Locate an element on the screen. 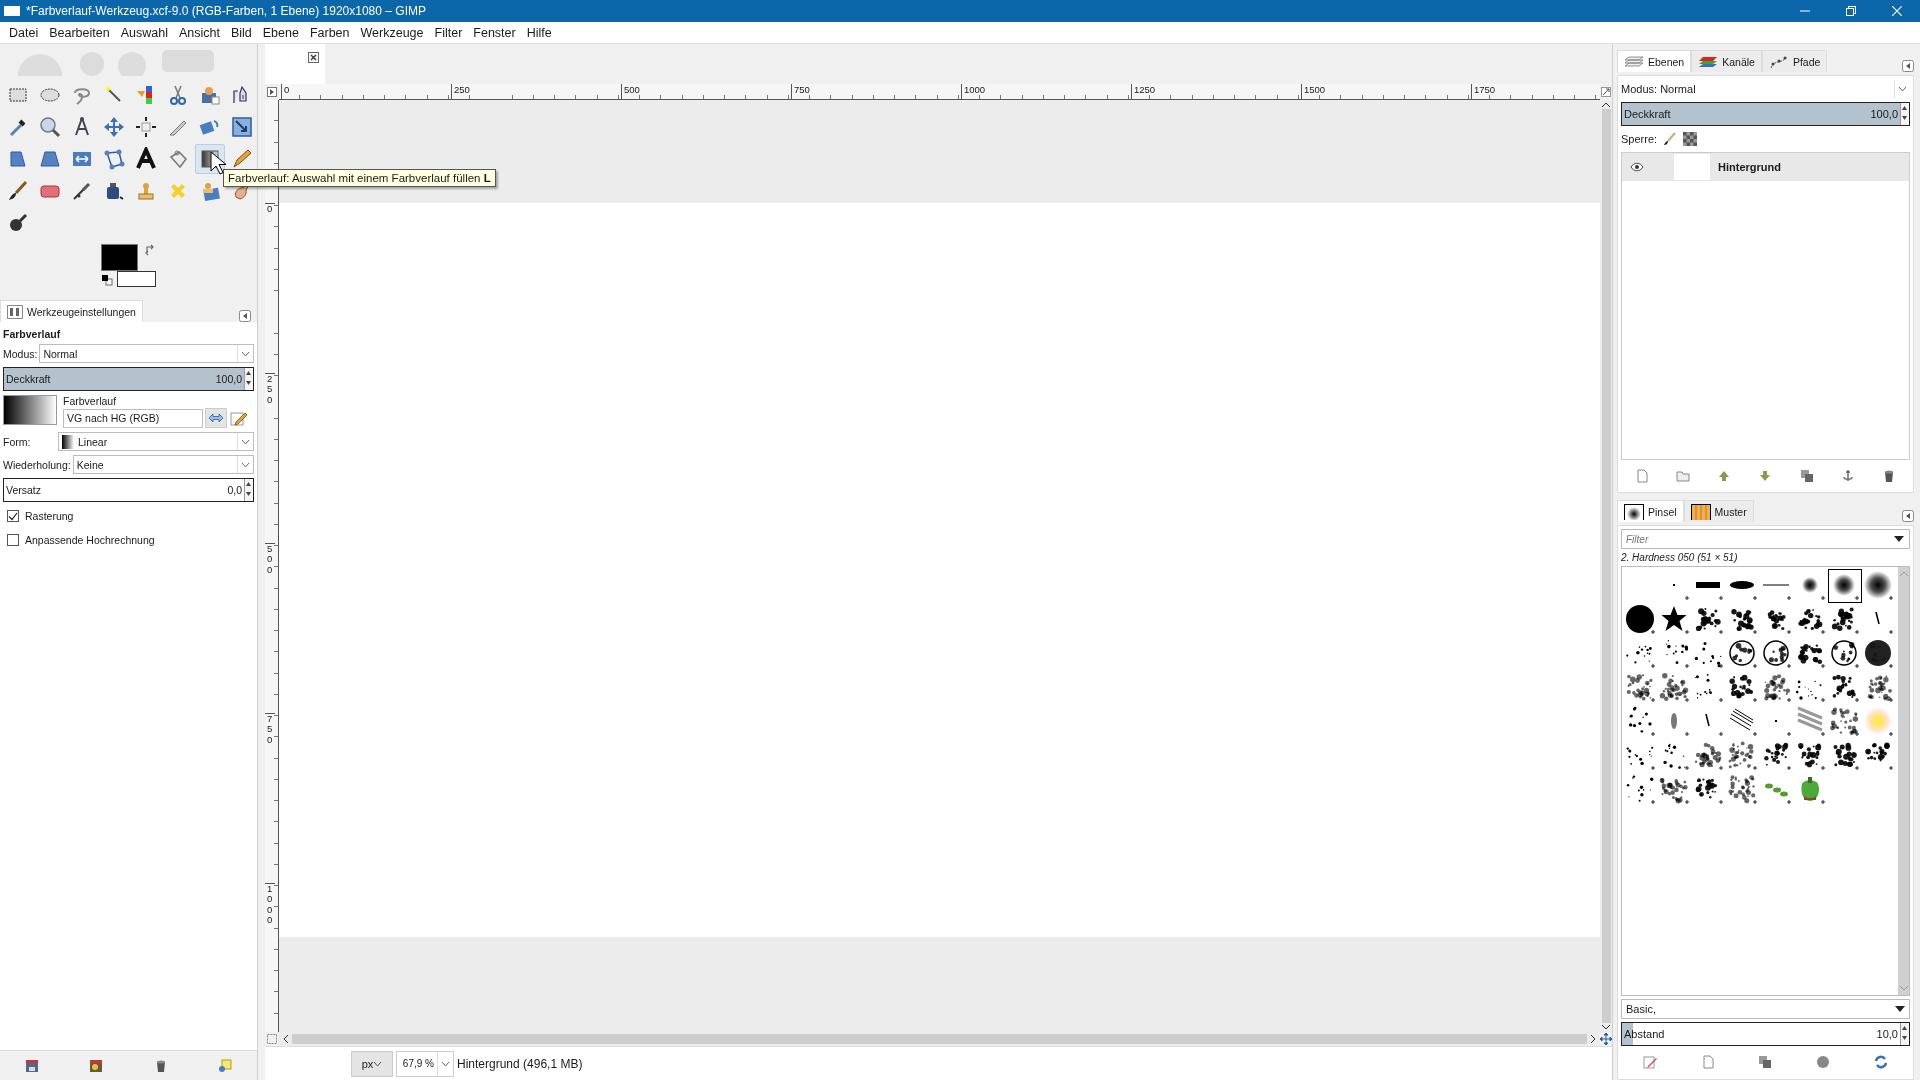  dock-tab: Pinsel is located at coordinates (1650, 511).